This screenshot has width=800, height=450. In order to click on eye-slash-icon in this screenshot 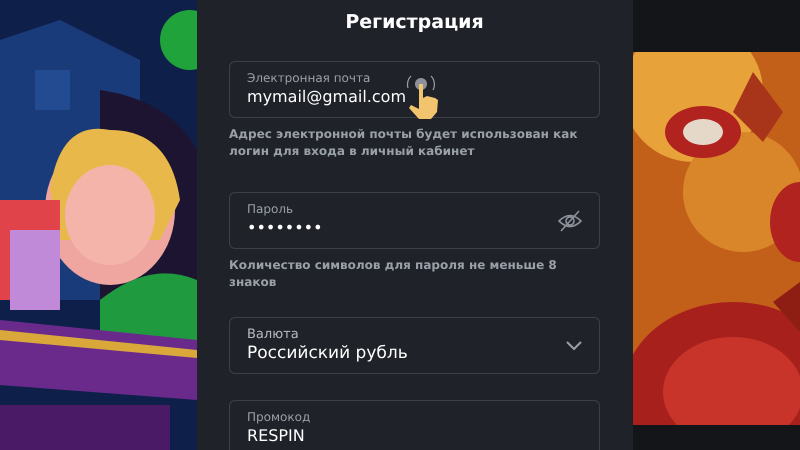, I will do `click(570, 221)`.